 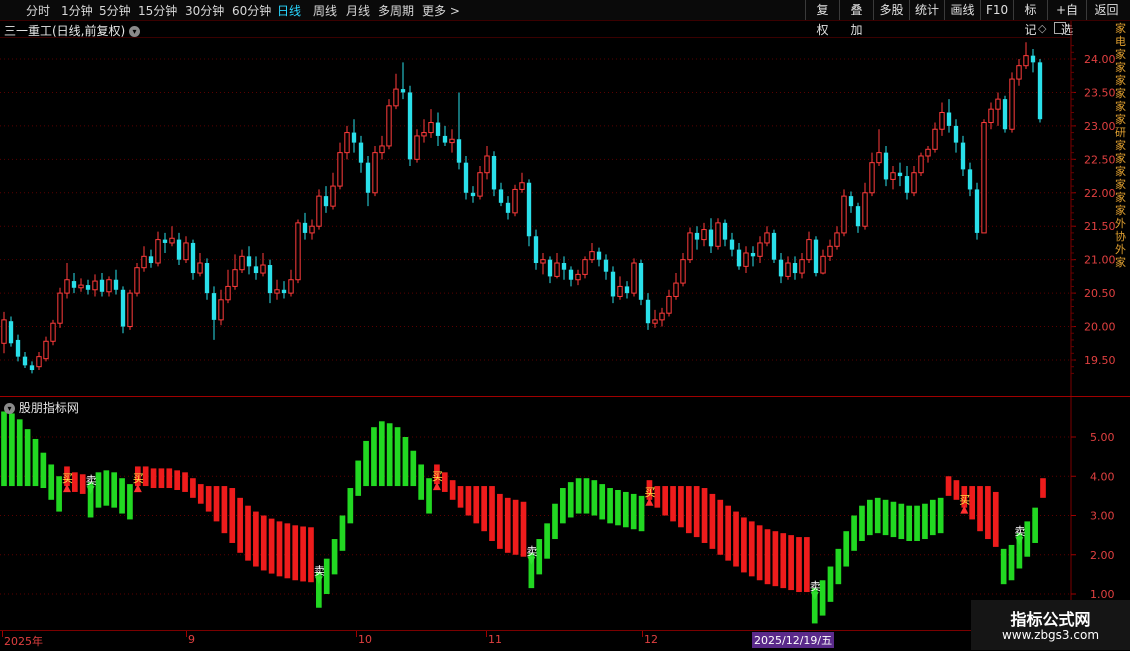 What do you see at coordinates (1100, 260) in the screenshot?
I see `price-tick-label: 21.00` at bounding box center [1100, 260].